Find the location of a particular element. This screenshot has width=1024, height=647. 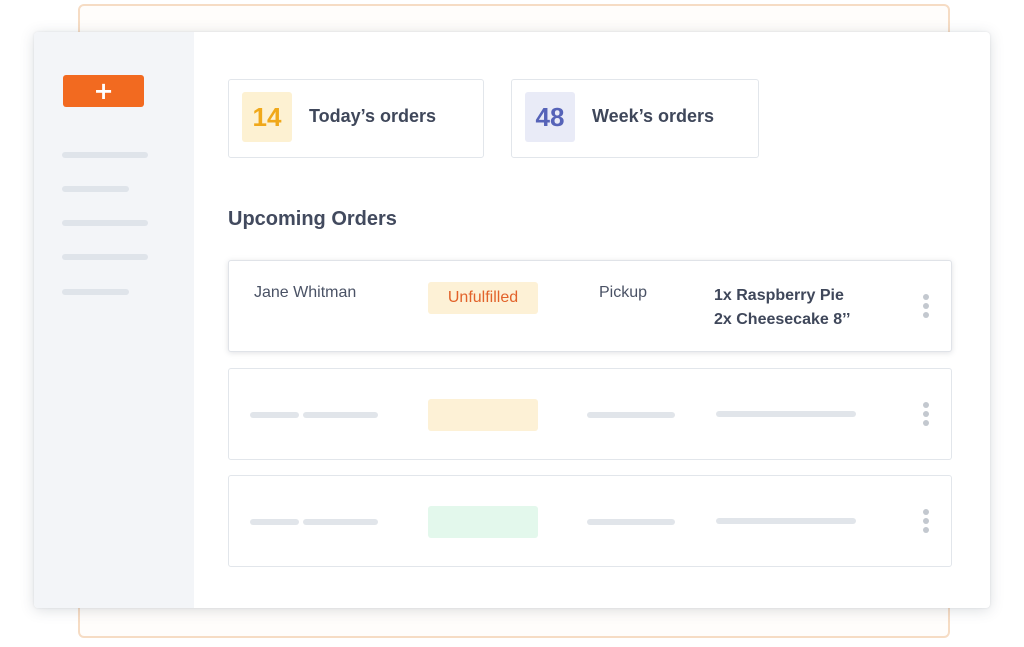

section-title: Upcoming Orders is located at coordinates (312, 219).